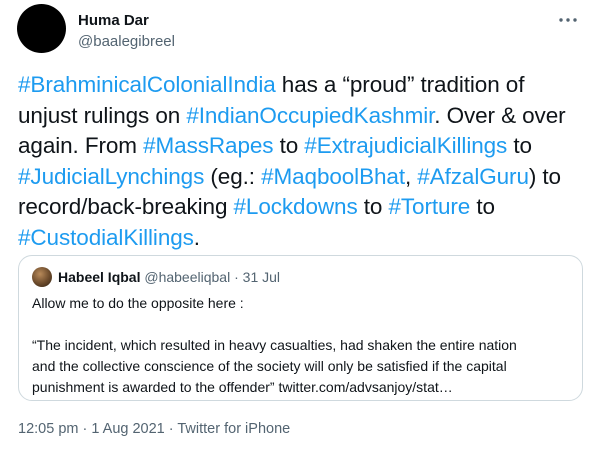 This screenshot has width=599, height=449. What do you see at coordinates (411, 176) in the screenshot?
I see `tweet-text-segment: ,` at bounding box center [411, 176].